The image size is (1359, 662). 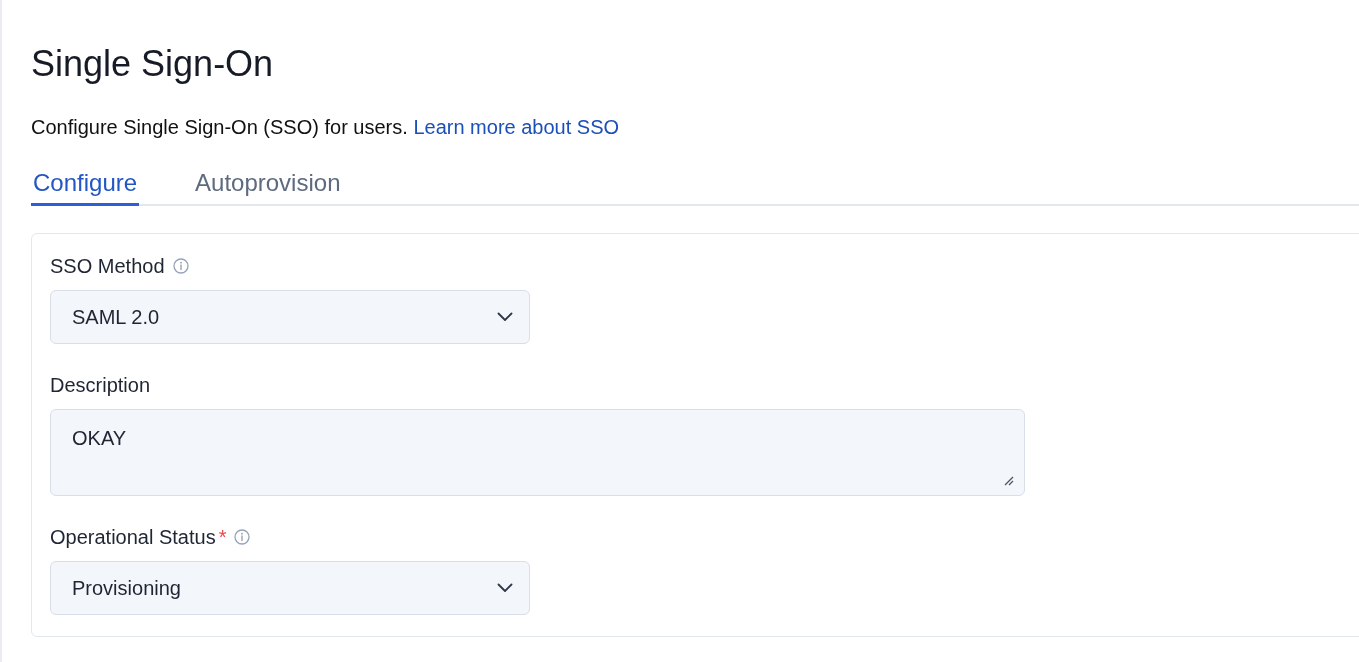 I want to click on tab: Configure, so click(x=85, y=187).